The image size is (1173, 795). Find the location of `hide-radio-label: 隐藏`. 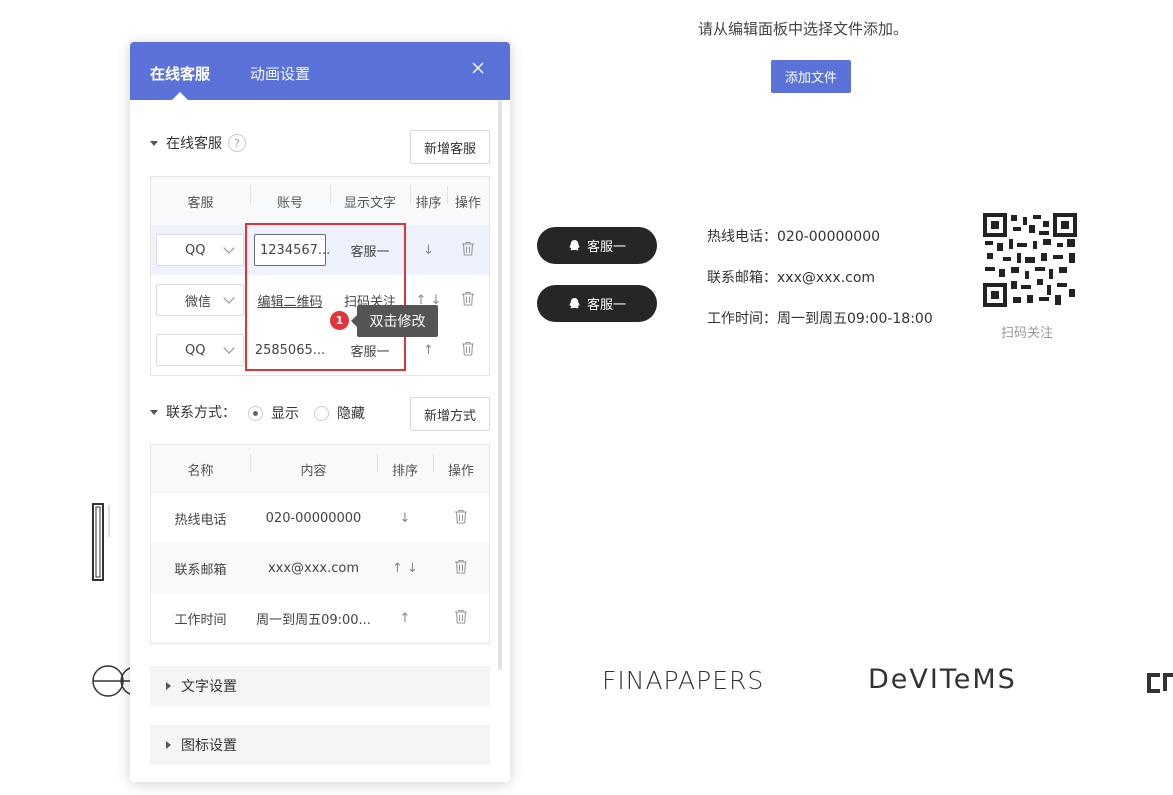

hide-radio-label: 隐藏 is located at coordinates (351, 414).